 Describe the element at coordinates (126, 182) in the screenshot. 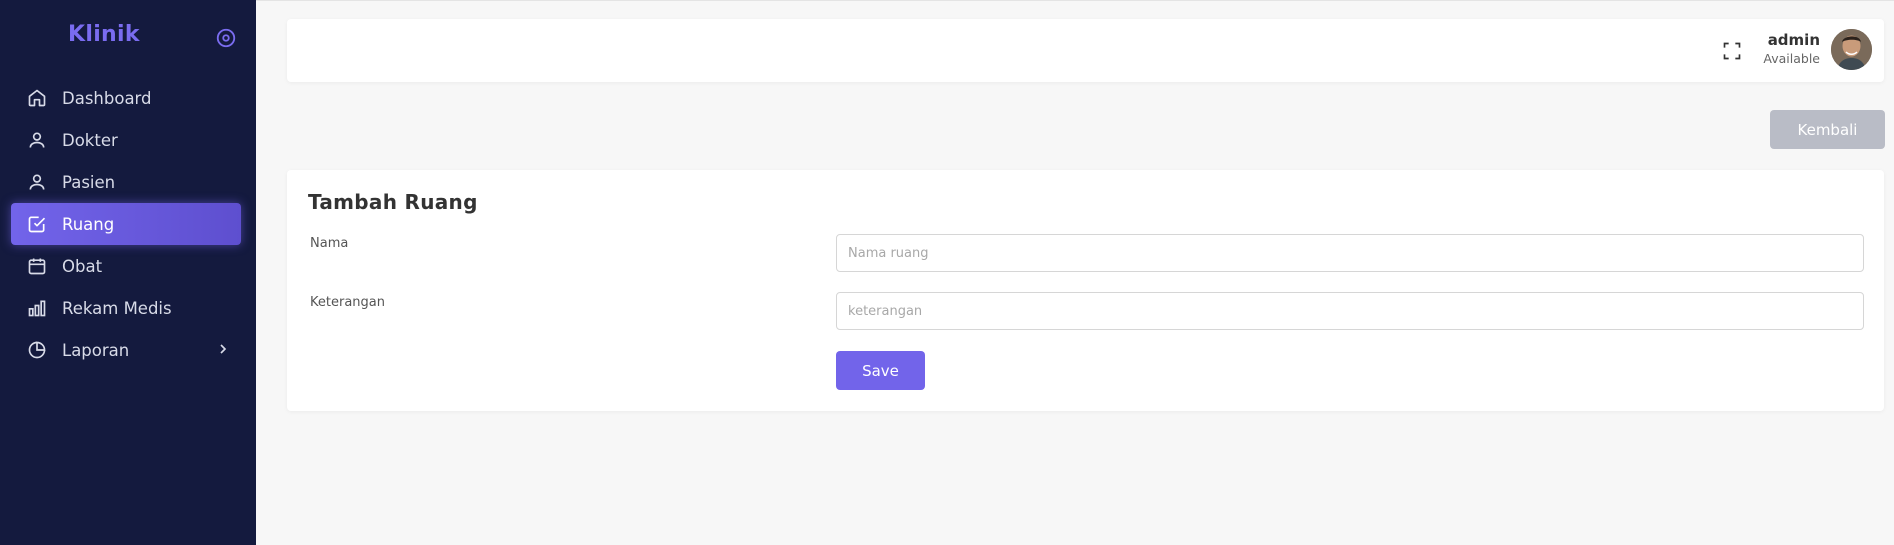

I see `sidebar-item-pasien: Pasien` at that location.